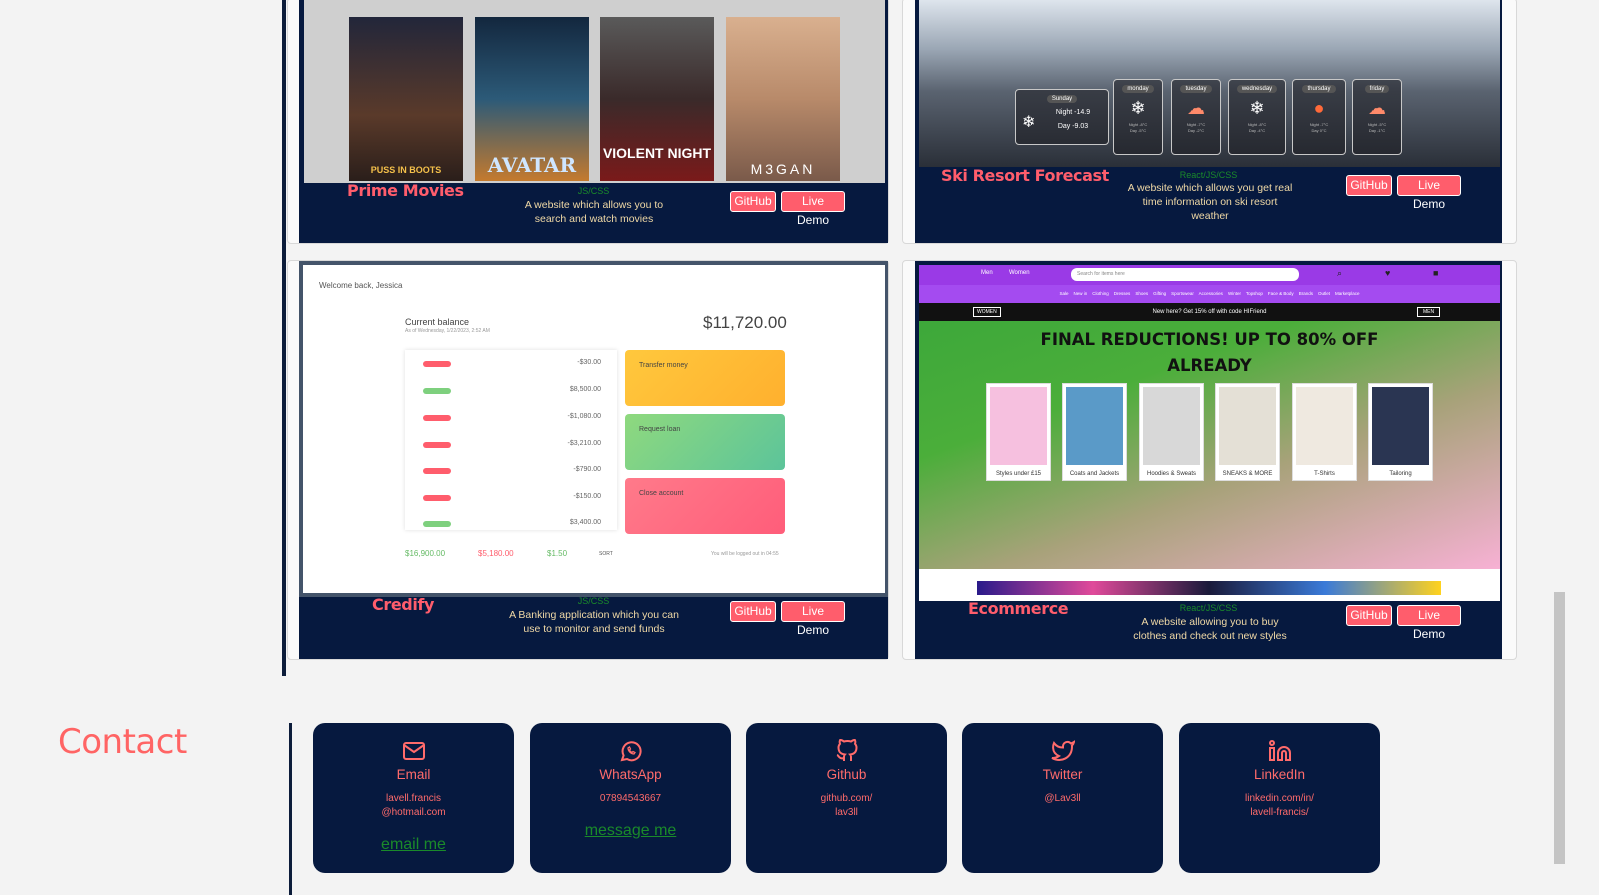  What do you see at coordinates (512, 419) in the screenshot?
I see `movement-row: -$1,080.00` at bounding box center [512, 419].